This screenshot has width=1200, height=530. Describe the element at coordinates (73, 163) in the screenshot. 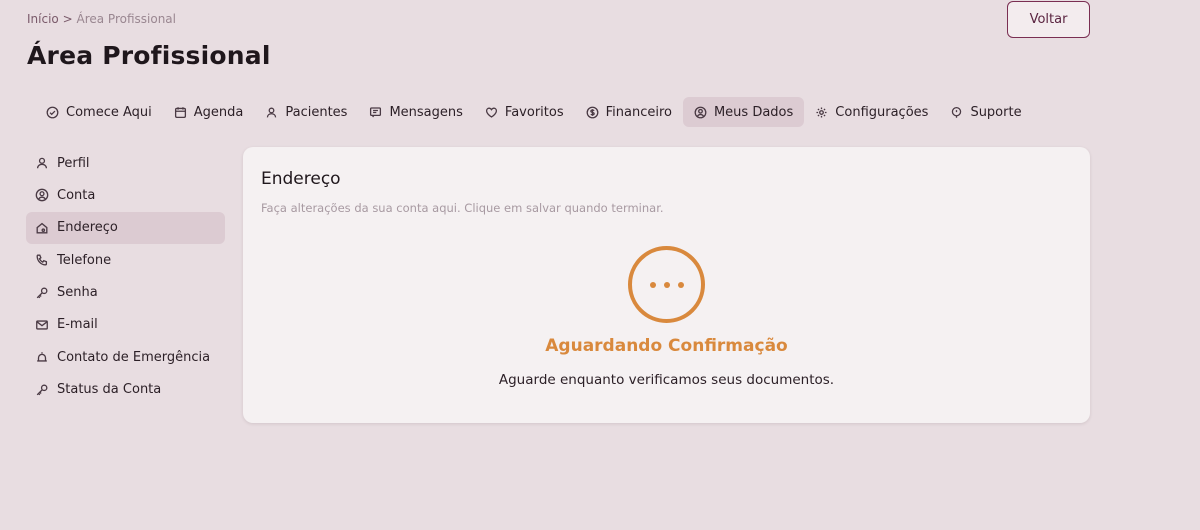

I see `sidebar-item-label: Perfil` at that location.